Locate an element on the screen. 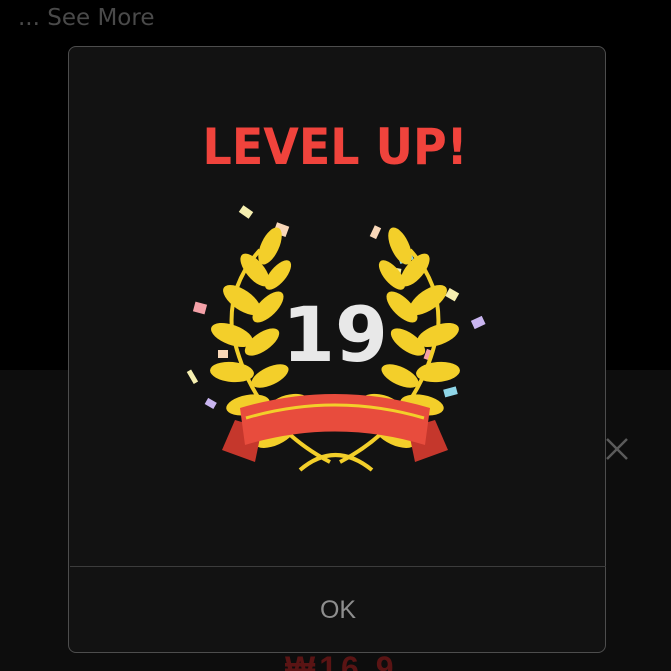 This screenshot has height=671, width=671. dialog-title: LEVEL UP! is located at coordinates (335, 147).